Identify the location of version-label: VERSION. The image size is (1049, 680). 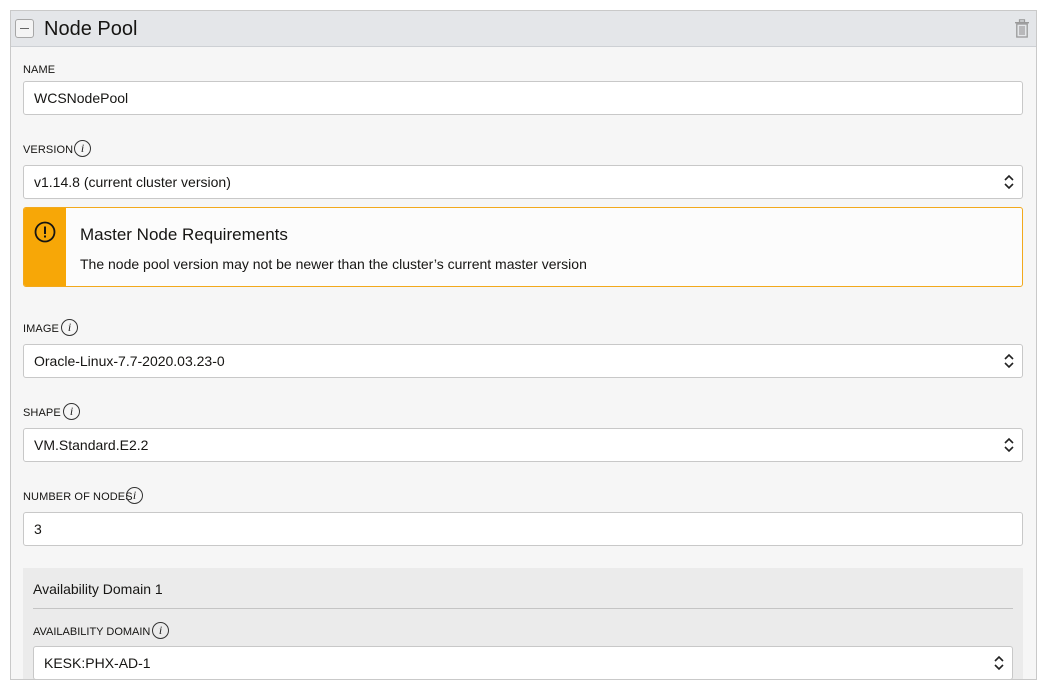
(48, 150).